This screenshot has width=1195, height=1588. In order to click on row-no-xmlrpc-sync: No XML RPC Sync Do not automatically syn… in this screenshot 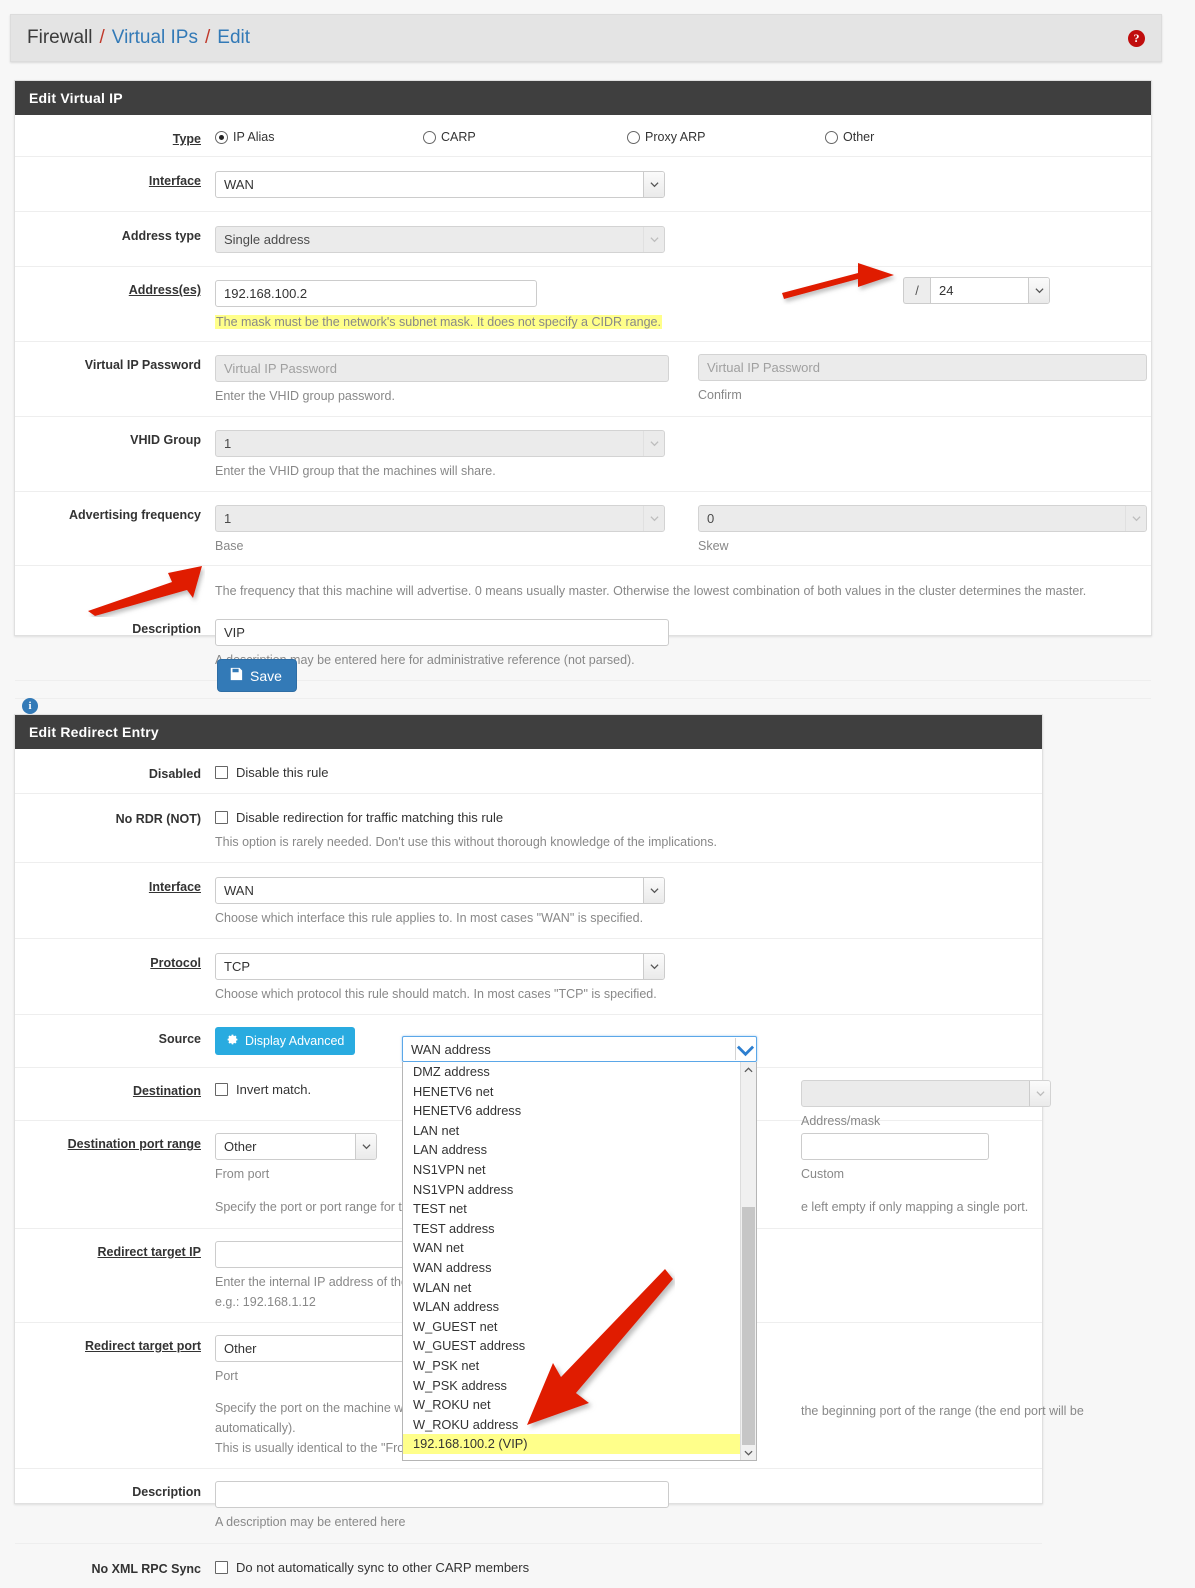, I will do `click(528, 1566)`.